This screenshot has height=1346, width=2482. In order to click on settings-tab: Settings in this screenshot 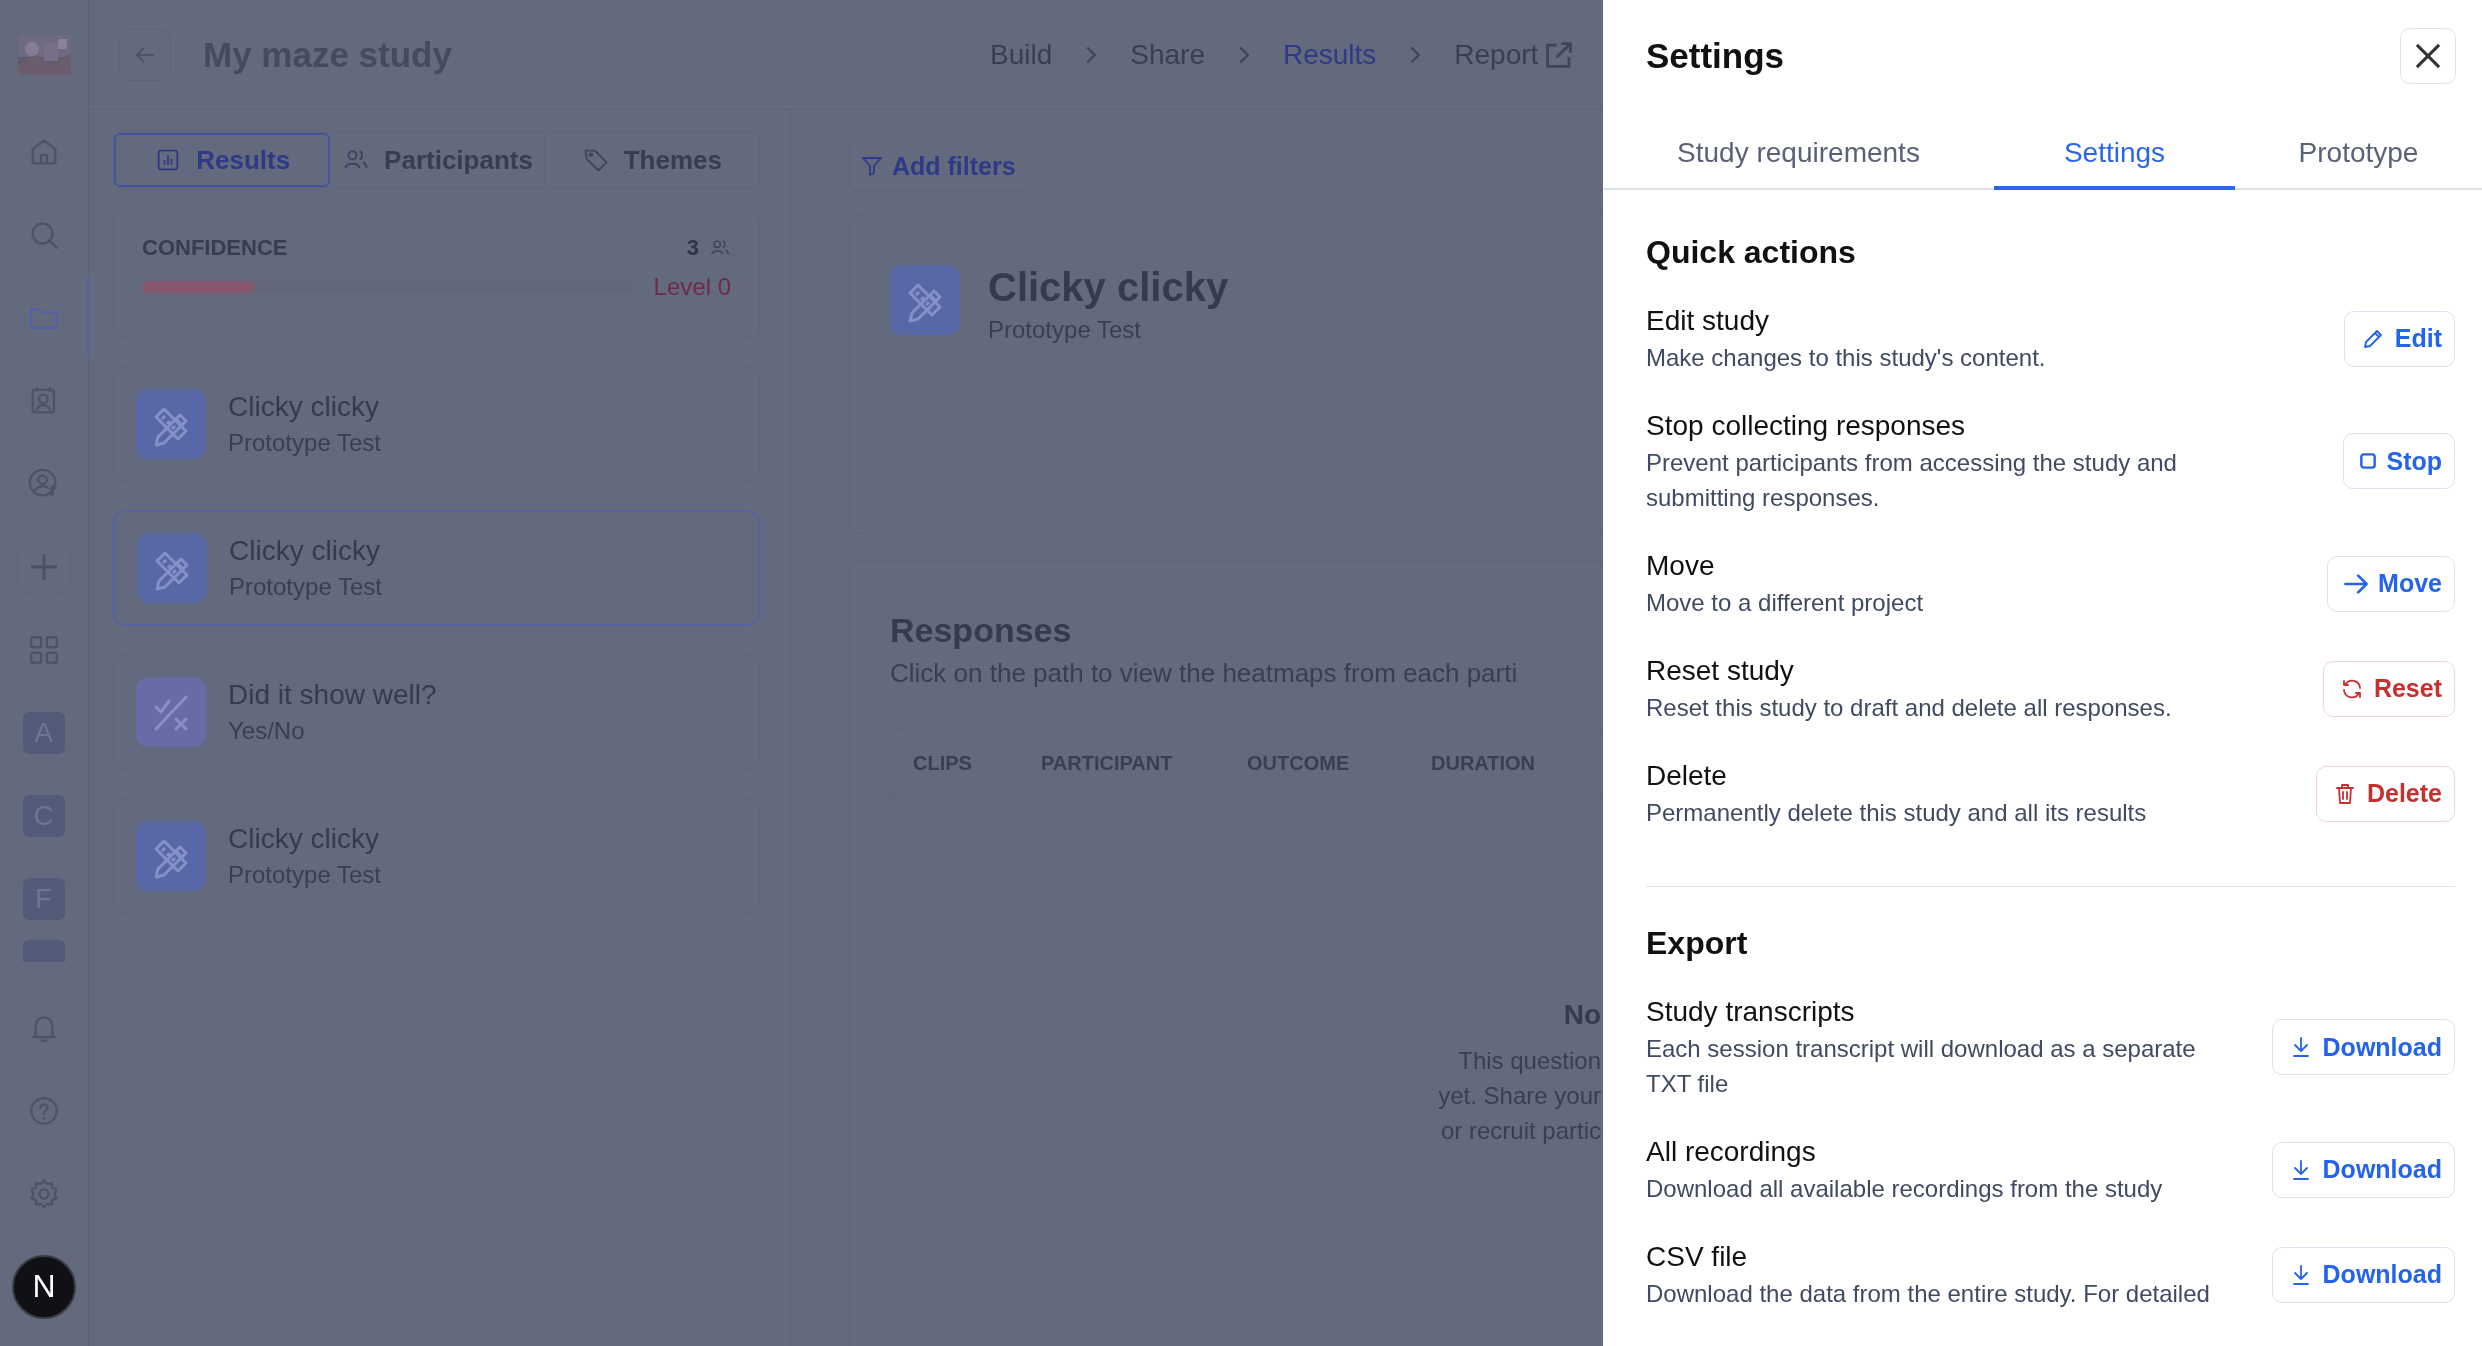, I will do `click(2114, 155)`.